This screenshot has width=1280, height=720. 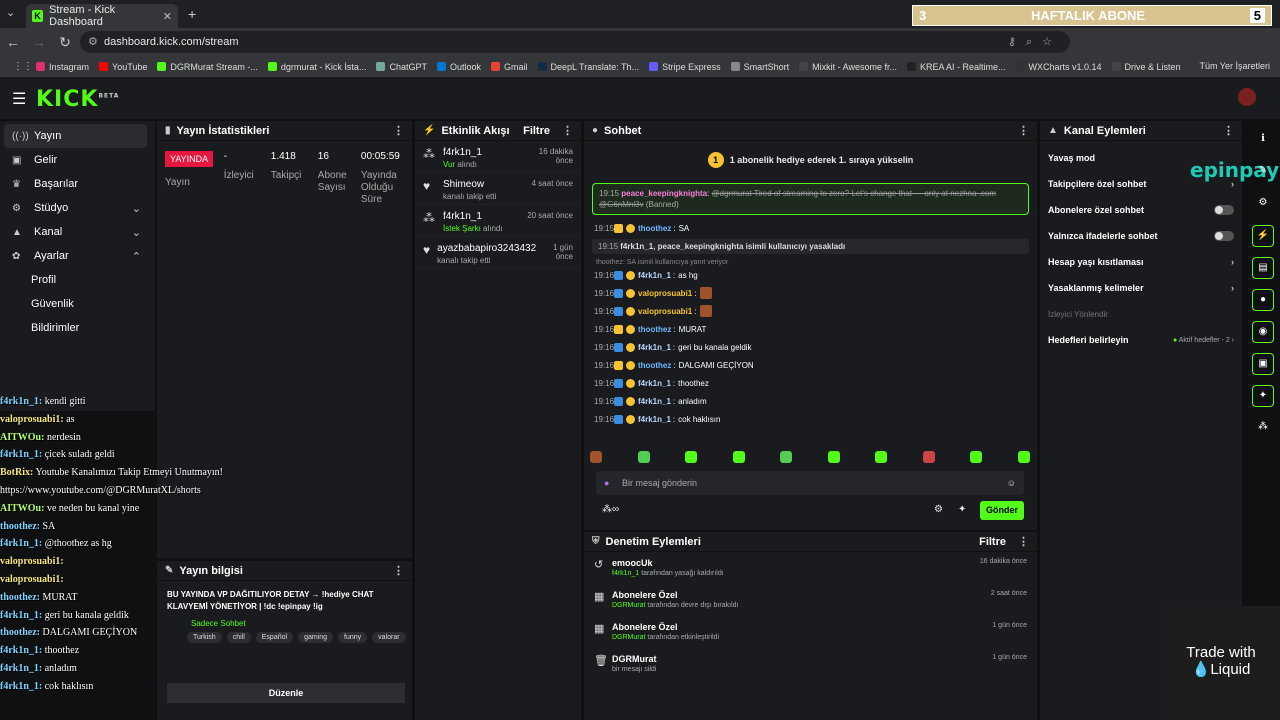 I want to click on url-actions-icon: ⚷⌕☆, so click(x=1035, y=42).